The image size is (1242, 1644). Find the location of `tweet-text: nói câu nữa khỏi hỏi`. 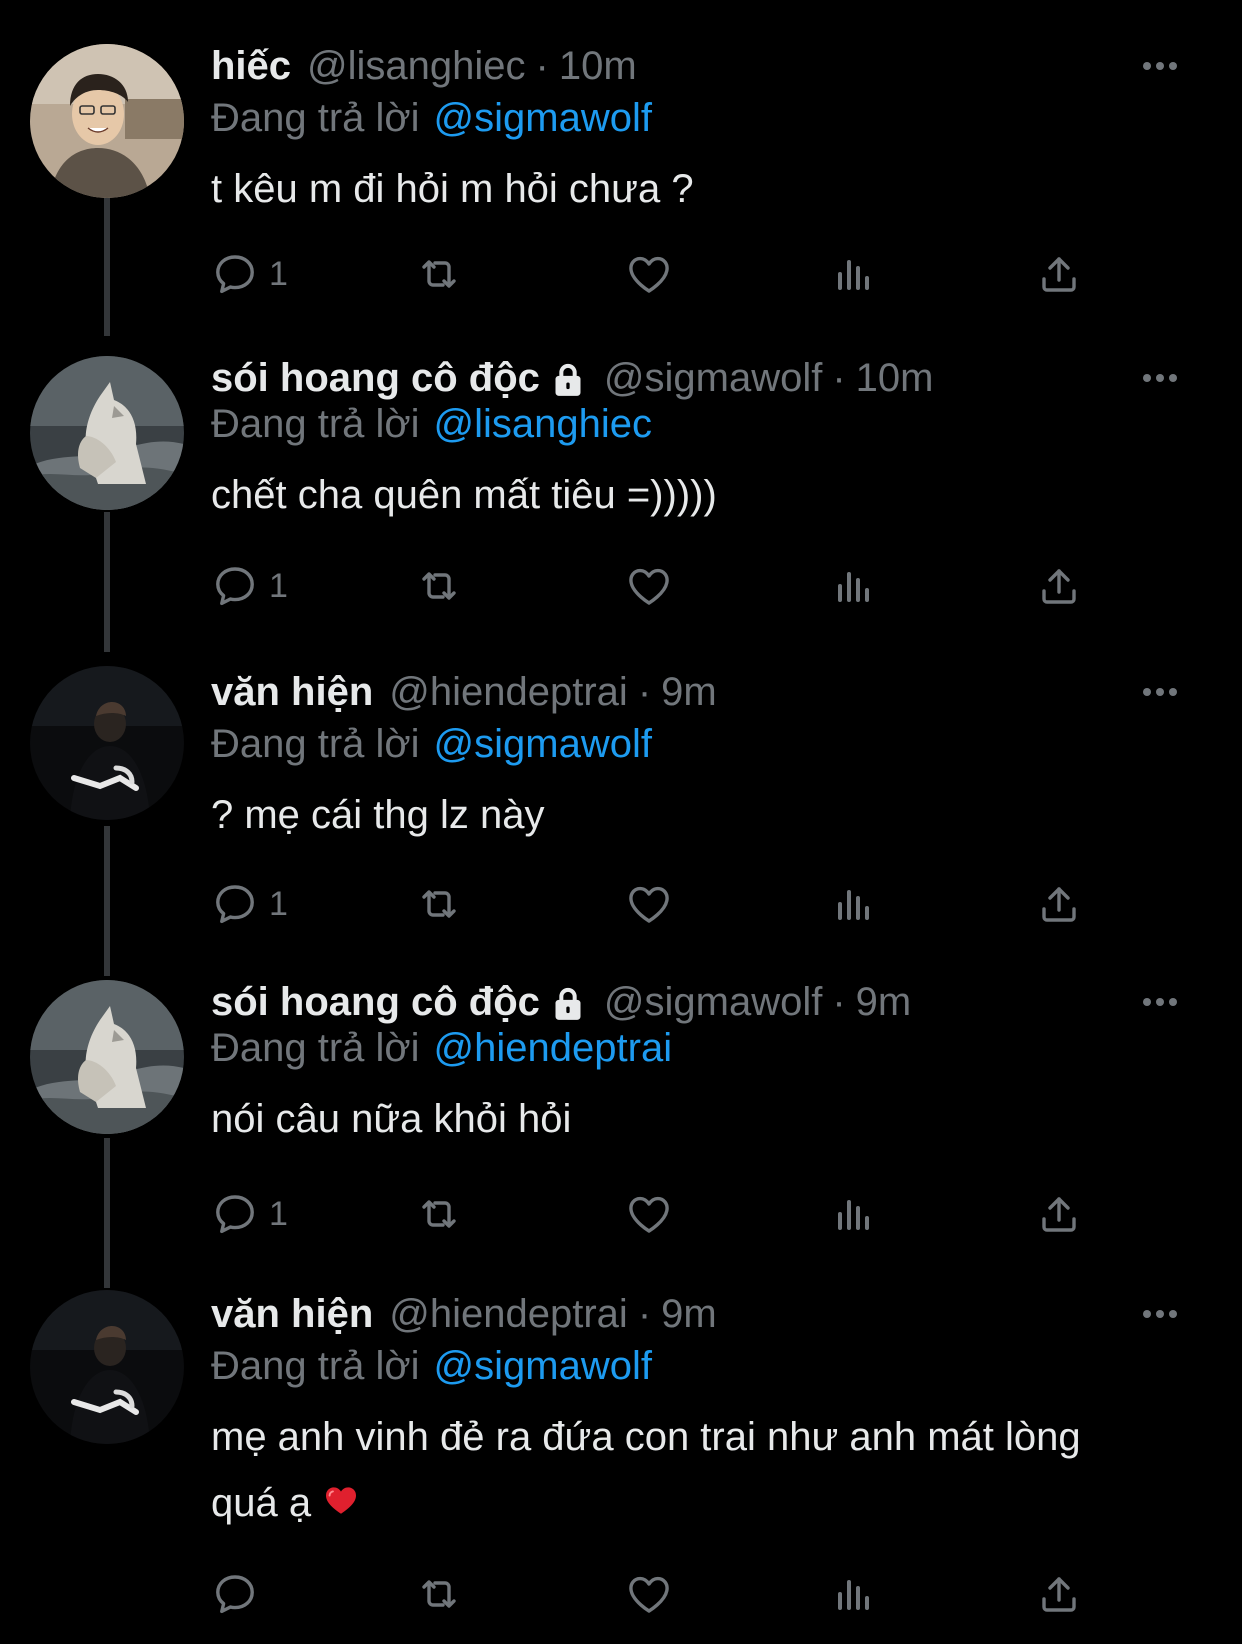

tweet-text: nói câu nữa khỏi hỏi is located at coordinates (391, 1119).